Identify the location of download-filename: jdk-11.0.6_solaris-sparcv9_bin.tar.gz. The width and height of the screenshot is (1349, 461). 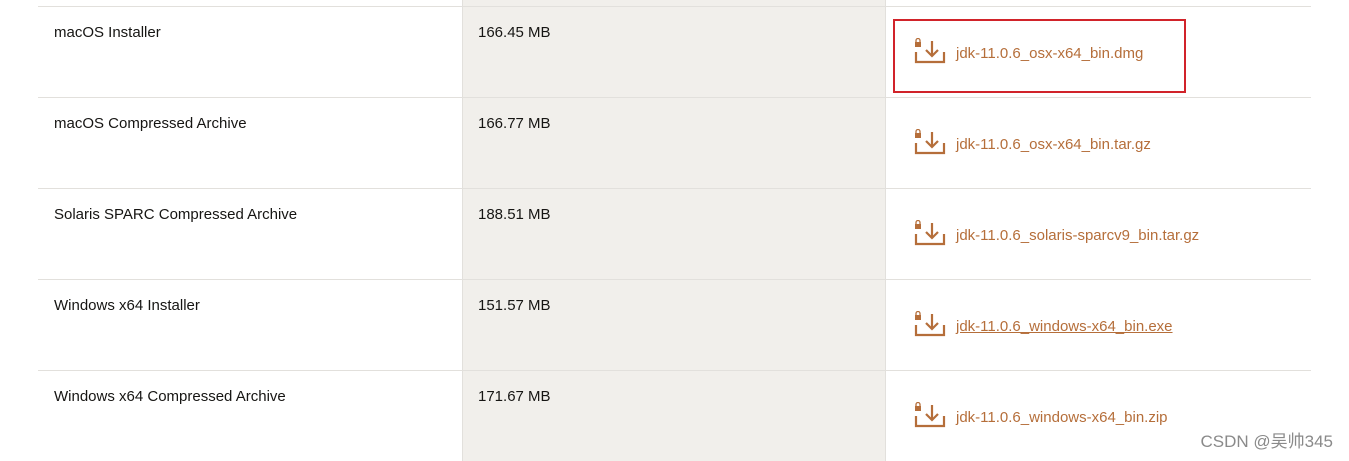
(1077, 235).